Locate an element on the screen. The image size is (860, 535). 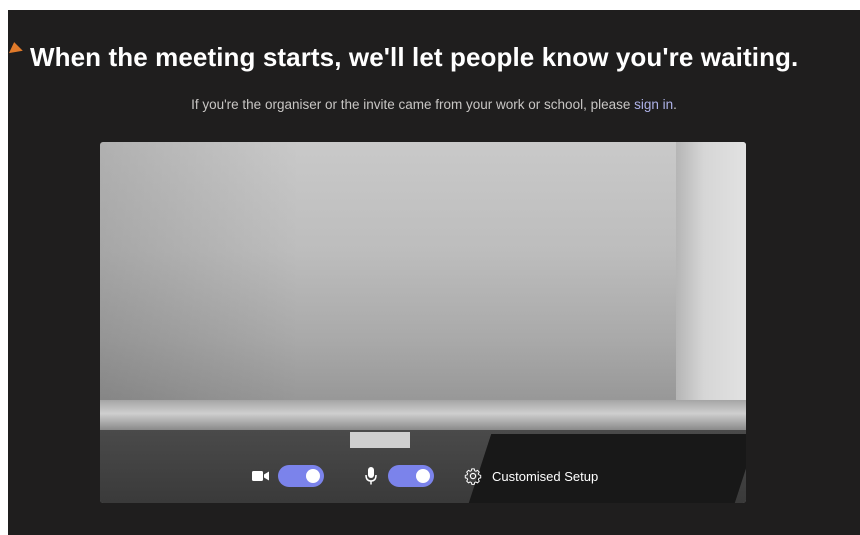
orange-marker-icon is located at coordinates (15, 47).